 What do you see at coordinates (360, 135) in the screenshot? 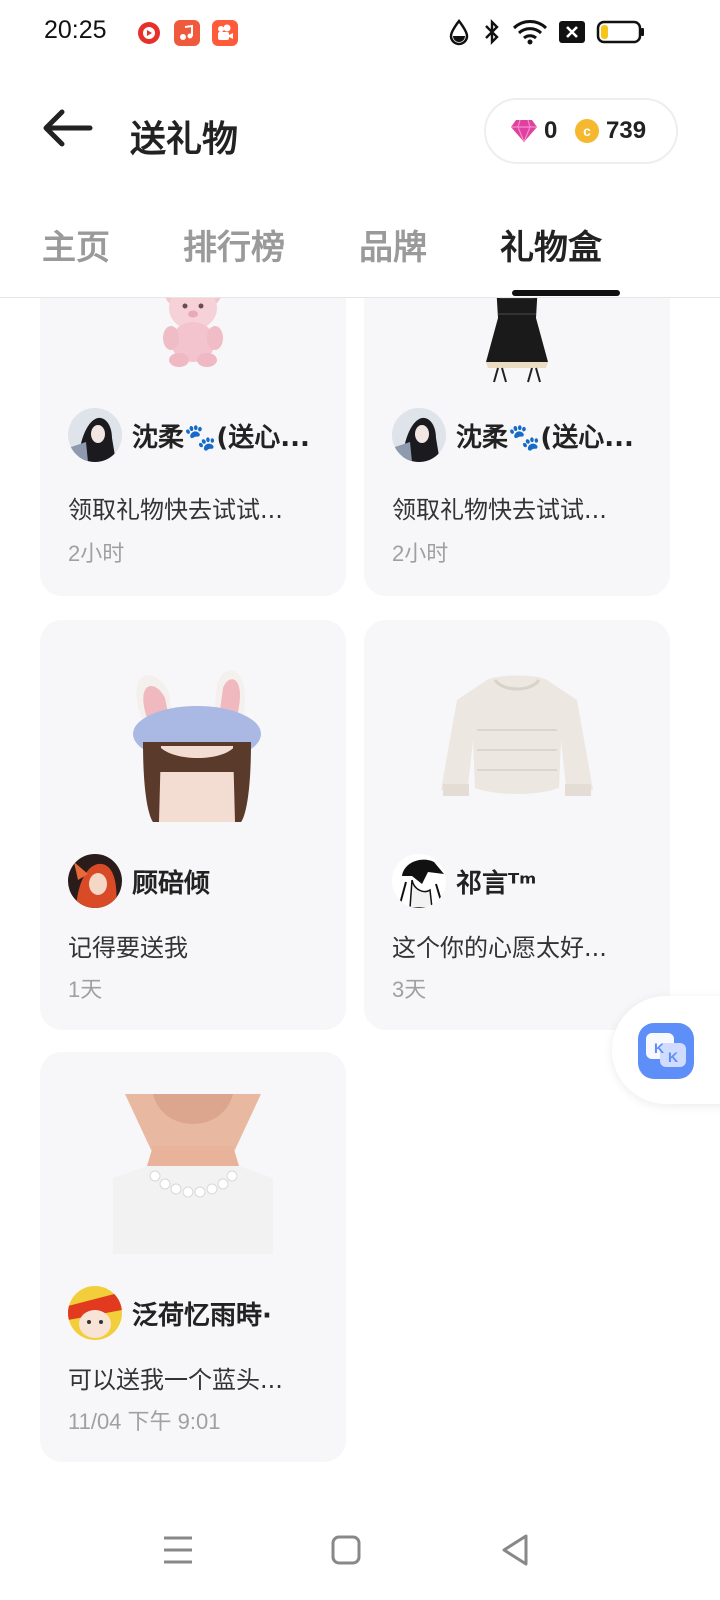
I see `header: 送礼物 0 c 739` at bounding box center [360, 135].